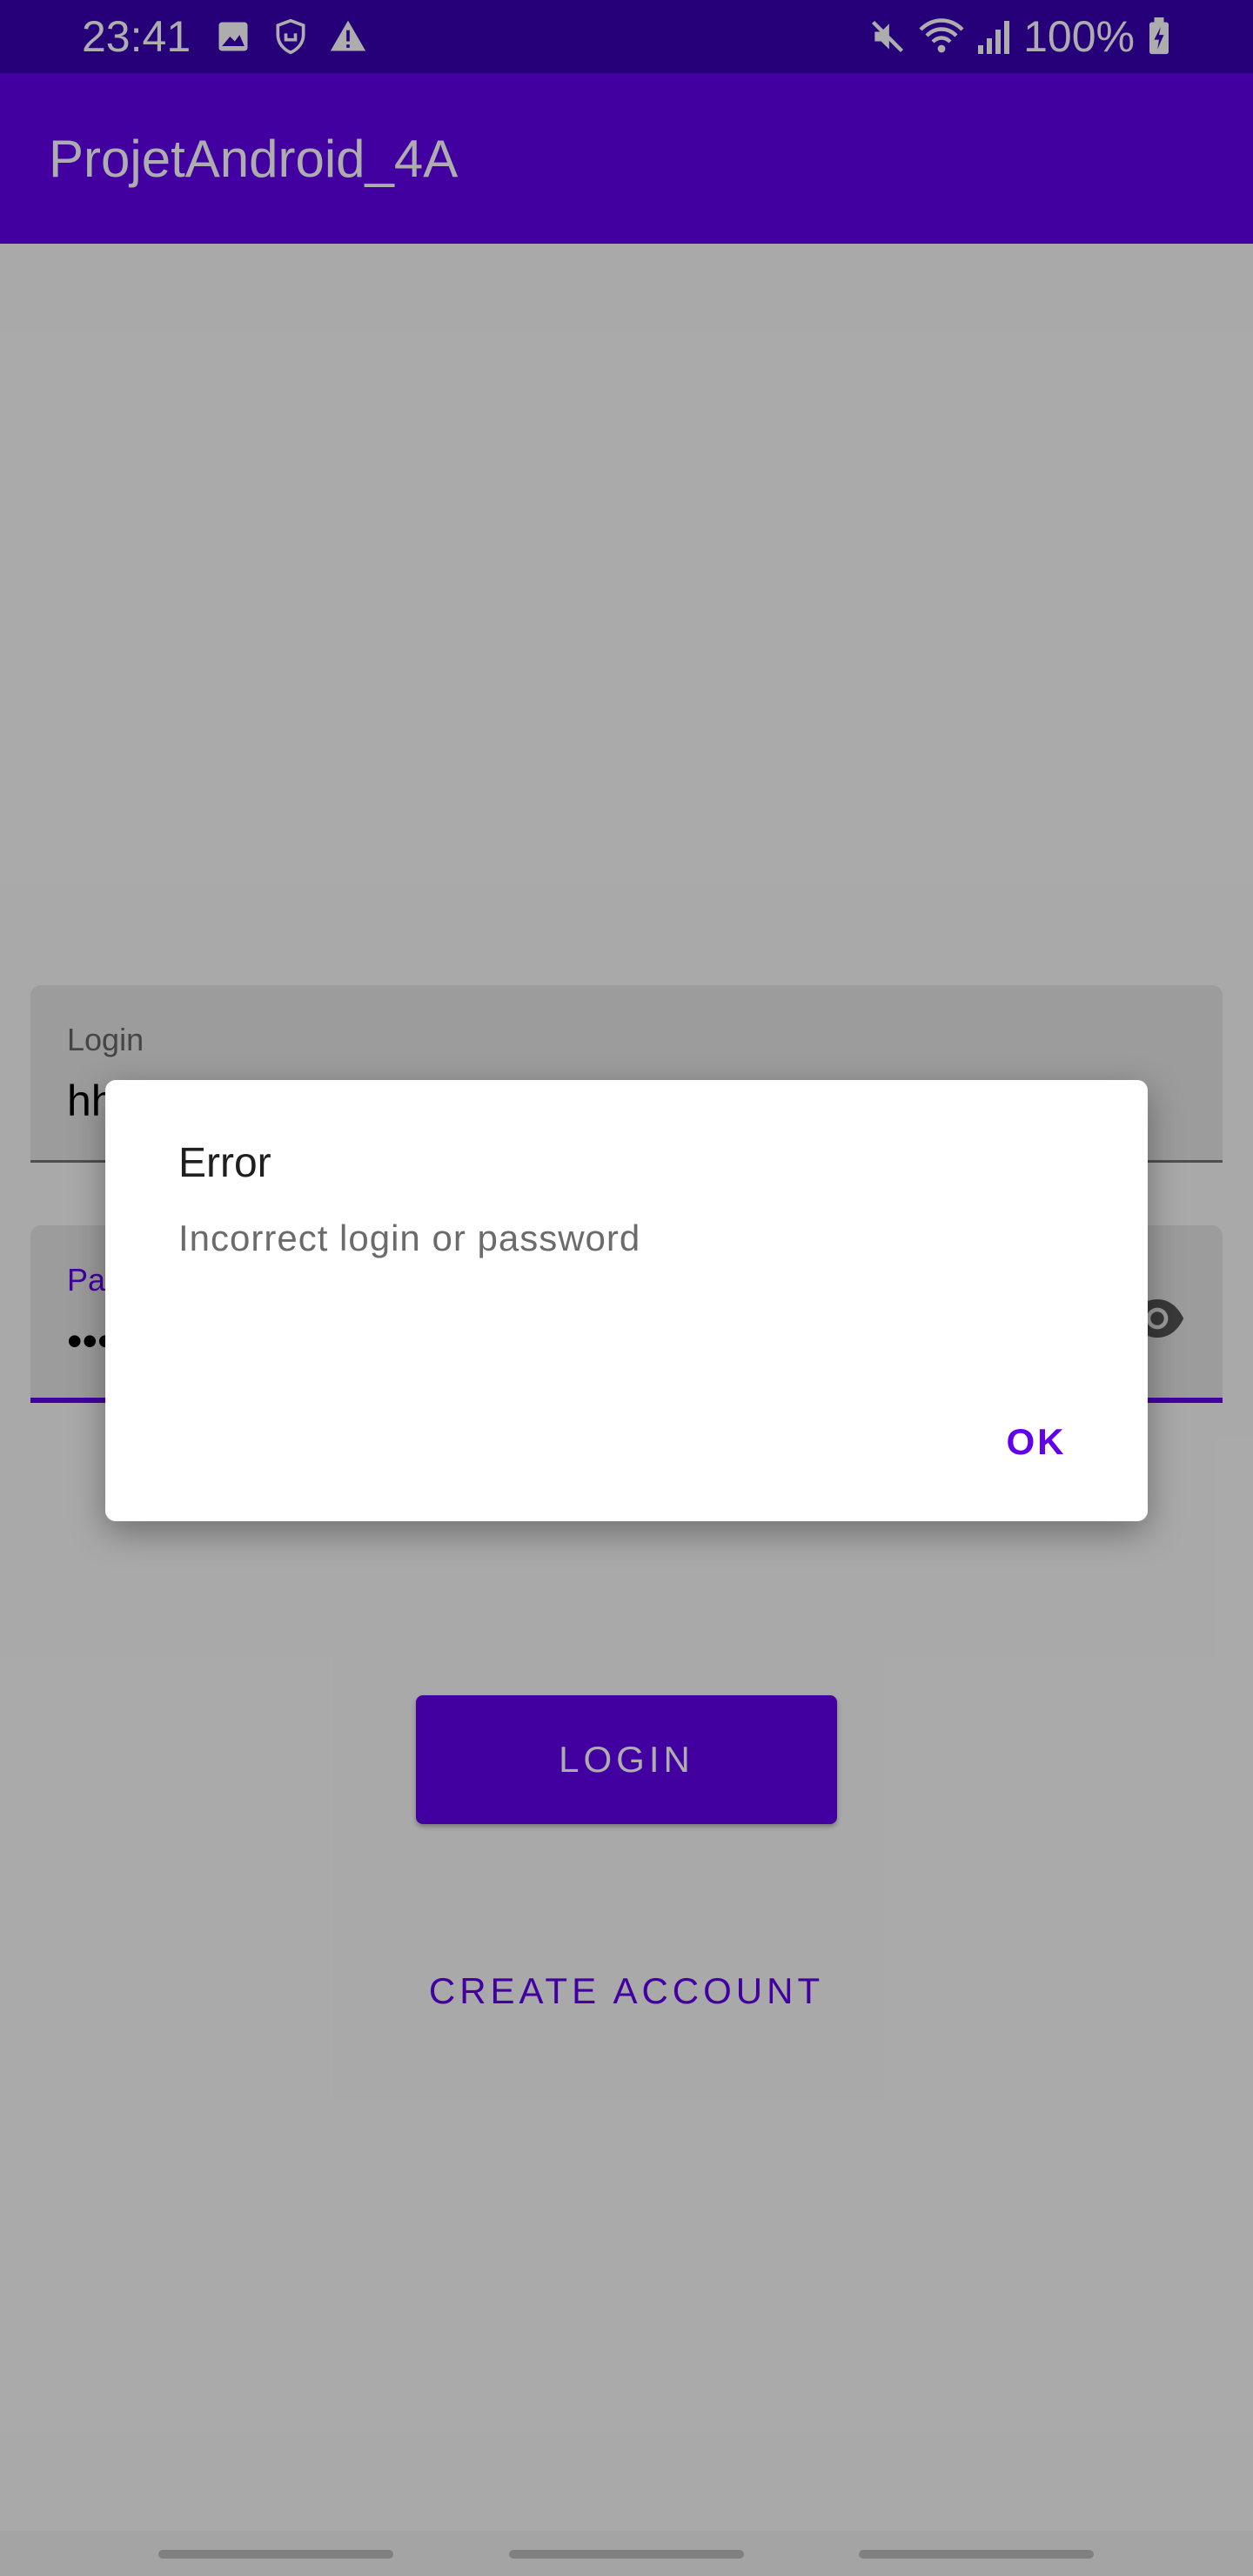 The width and height of the screenshot is (1253, 2576). Describe the element at coordinates (224, 1163) in the screenshot. I see `dialog-title: Error` at that location.